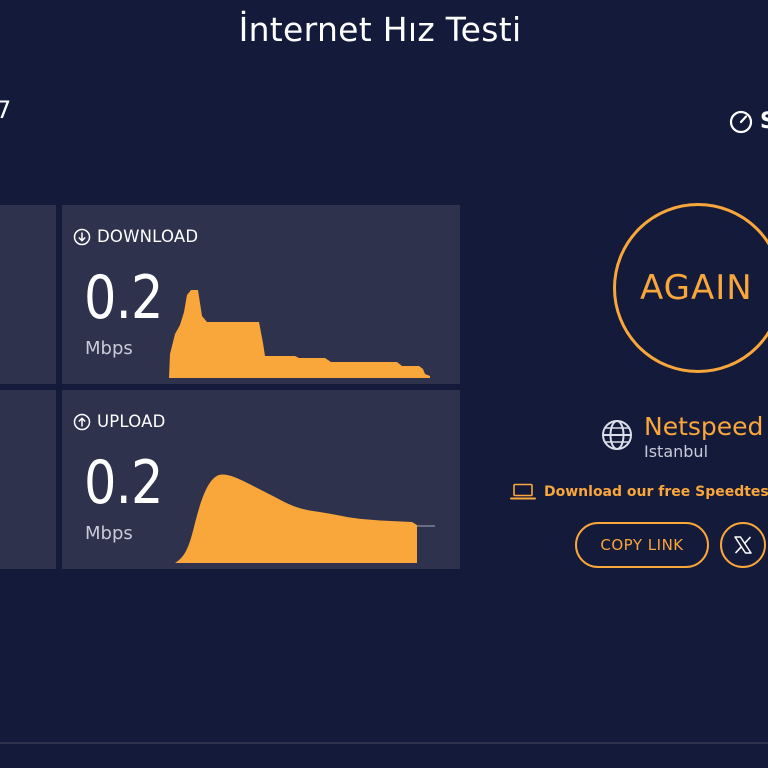 This screenshot has width=768, height=768. I want to click on edge-speed-link: S, so click(748, 121).